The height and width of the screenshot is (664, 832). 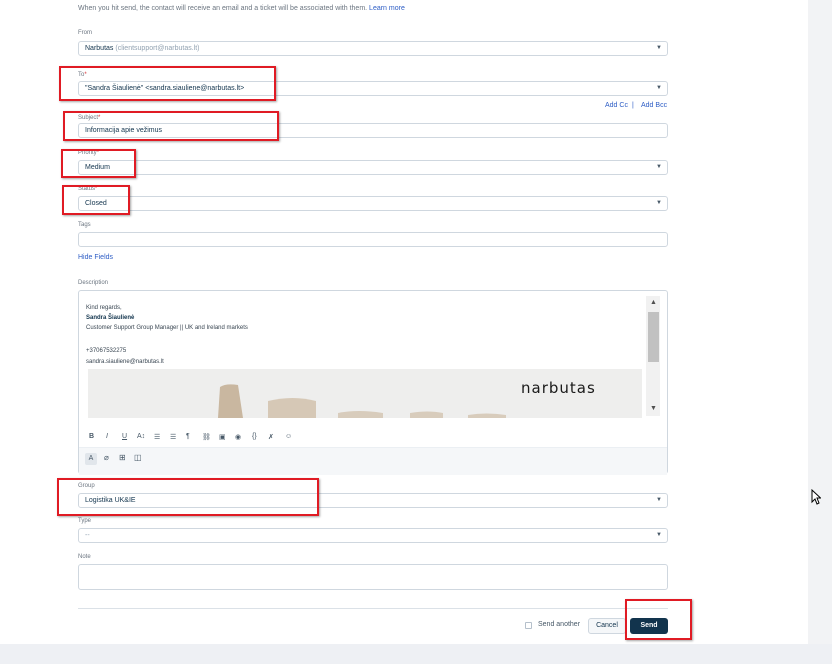 What do you see at coordinates (373, 239) in the screenshot?
I see `tags-input` at bounding box center [373, 239].